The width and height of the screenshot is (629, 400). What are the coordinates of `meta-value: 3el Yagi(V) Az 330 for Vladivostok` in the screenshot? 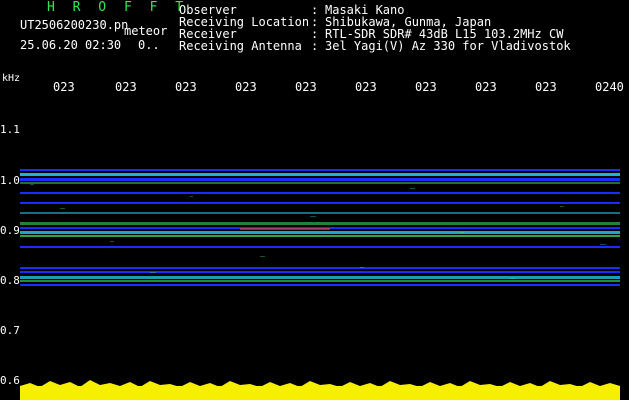 It's located at (448, 46).